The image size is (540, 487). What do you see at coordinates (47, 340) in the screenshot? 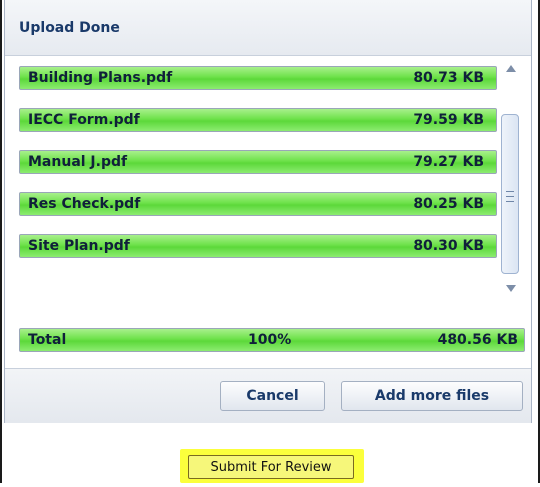
I see `total-label: Total` at bounding box center [47, 340].